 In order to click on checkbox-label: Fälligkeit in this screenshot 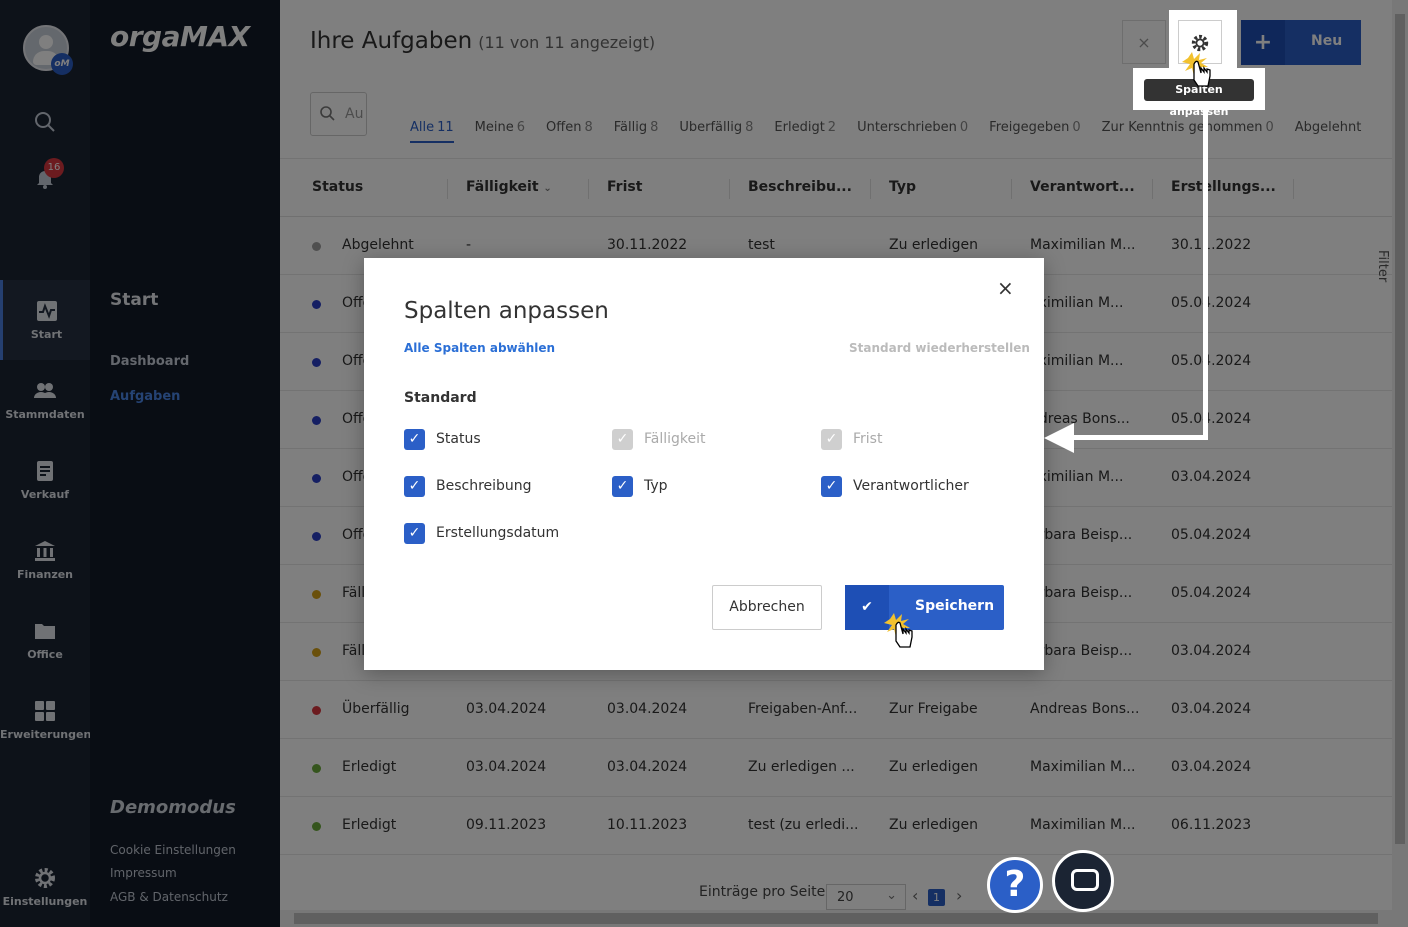, I will do `click(675, 439)`.